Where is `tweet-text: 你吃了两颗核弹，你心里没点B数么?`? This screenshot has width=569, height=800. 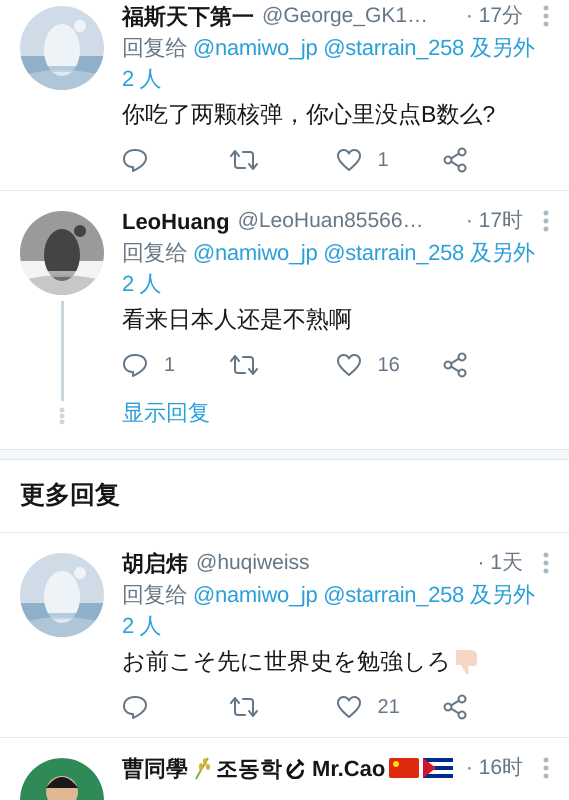 tweet-text: 你吃了两颗核弹，你心里没点B数么? is located at coordinates (309, 114).